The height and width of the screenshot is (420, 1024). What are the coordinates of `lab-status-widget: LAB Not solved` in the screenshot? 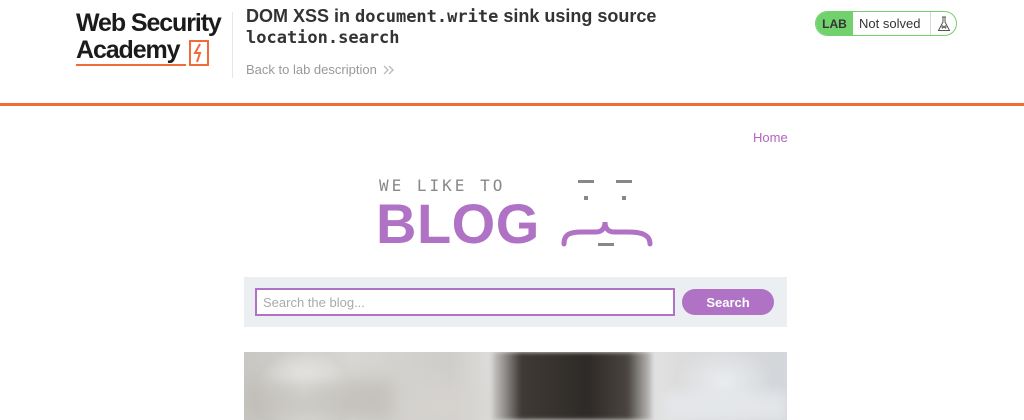 It's located at (886, 23).